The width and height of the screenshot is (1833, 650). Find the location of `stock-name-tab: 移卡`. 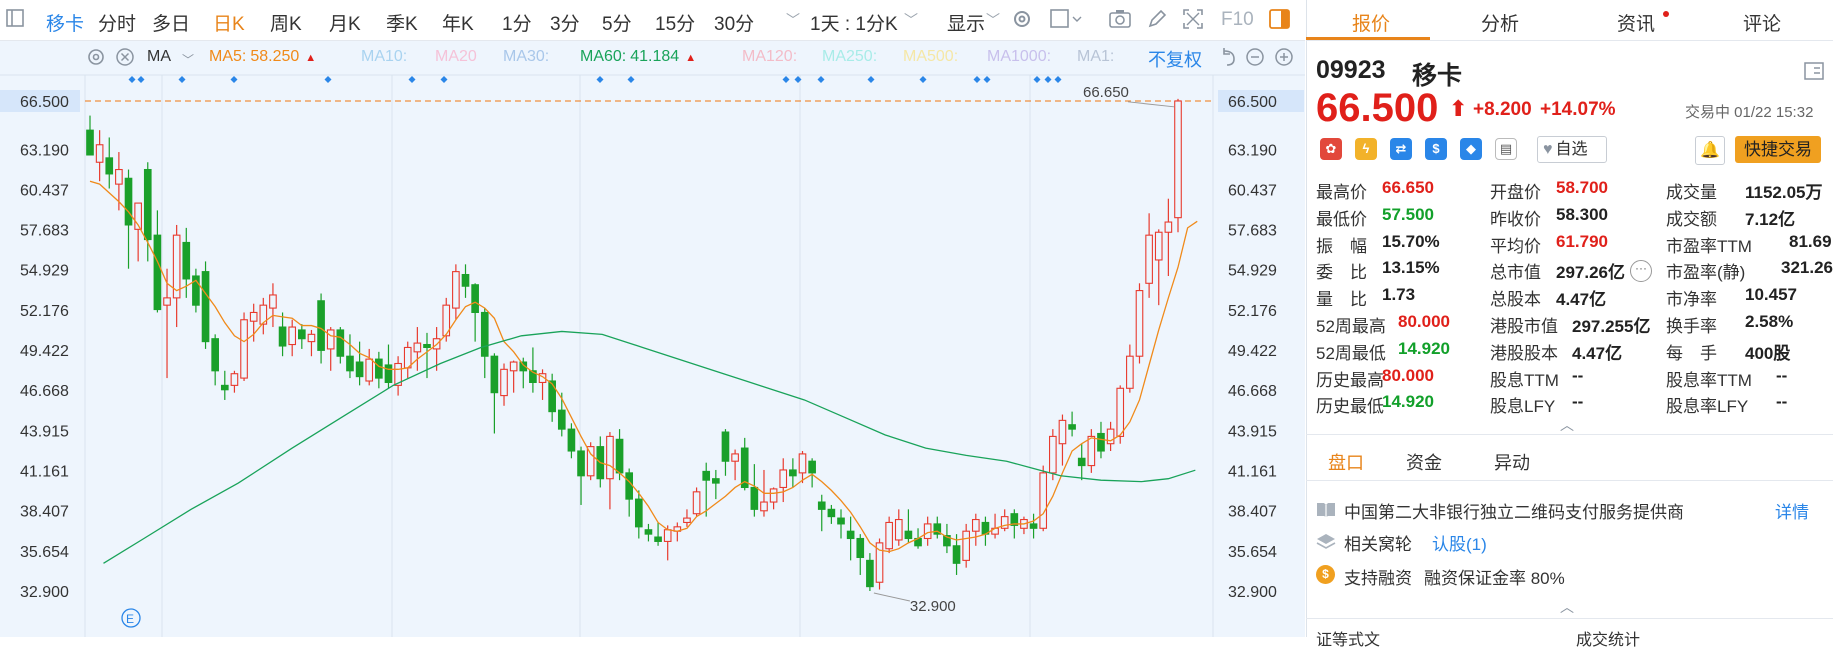

stock-name-tab: 移卡 is located at coordinates (65, 22).